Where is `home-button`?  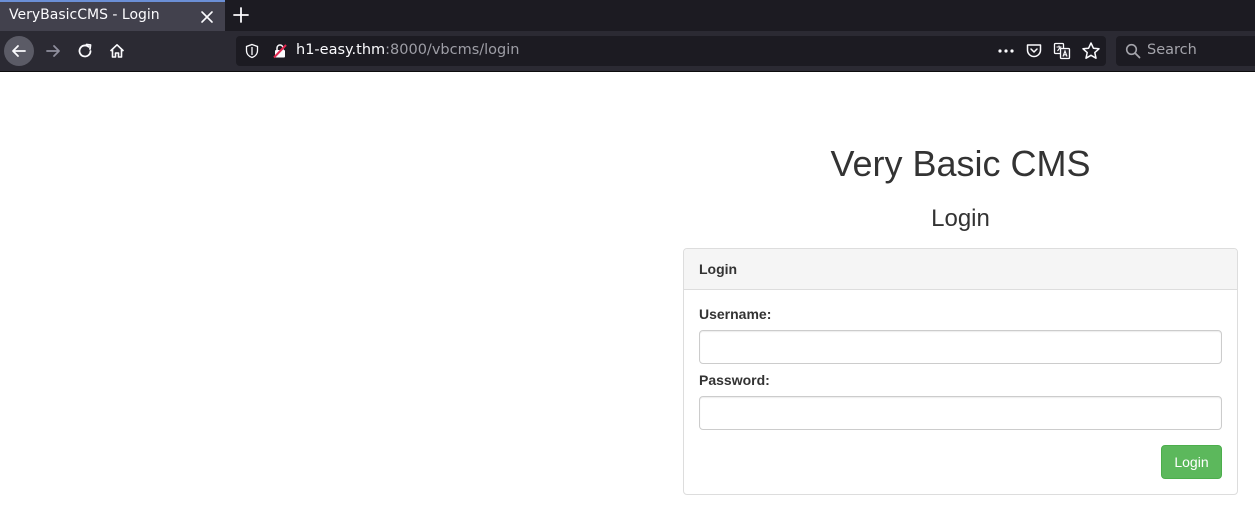 home-button is located at coordinates (117, 51).